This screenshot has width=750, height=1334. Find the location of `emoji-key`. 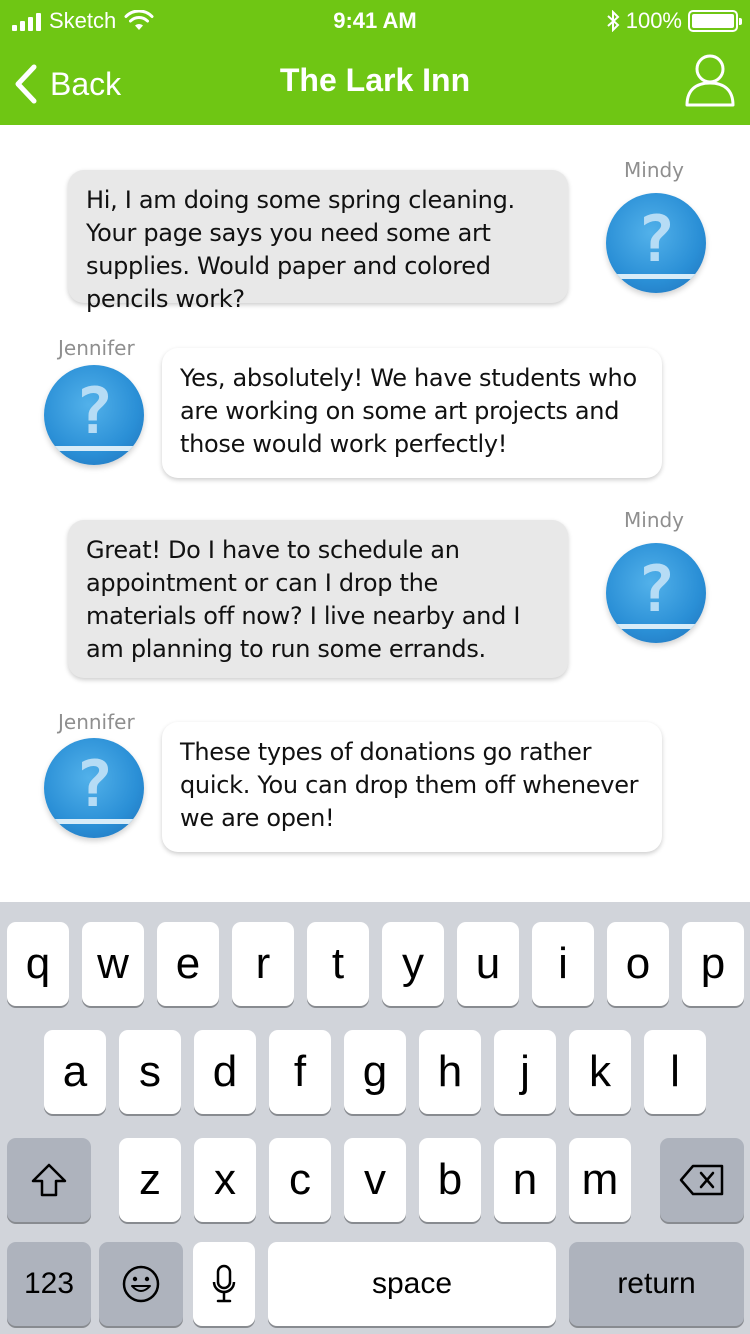

emoji-key is located at coordinates (141, 1284).